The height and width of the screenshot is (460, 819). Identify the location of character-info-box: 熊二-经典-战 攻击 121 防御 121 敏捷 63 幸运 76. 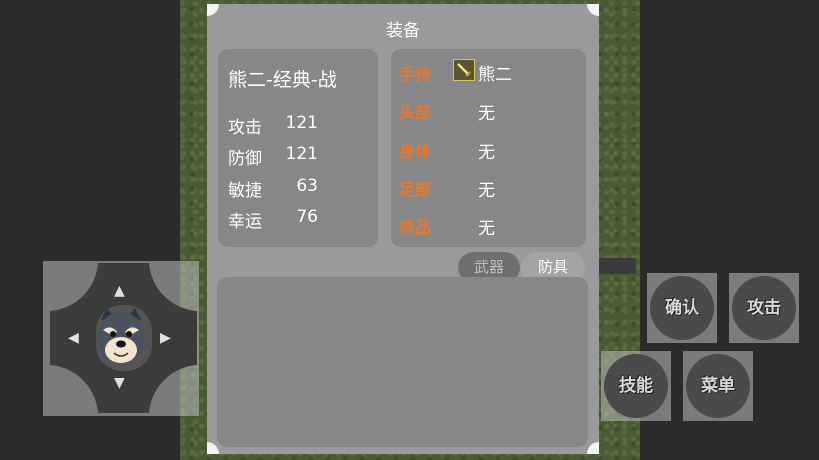
(298, 148).